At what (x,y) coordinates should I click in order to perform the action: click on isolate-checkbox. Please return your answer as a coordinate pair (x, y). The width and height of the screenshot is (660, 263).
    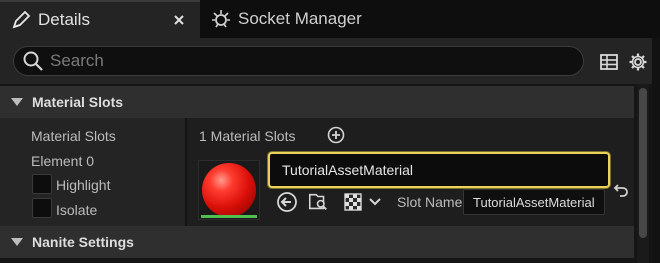
    Looking at the image, I should click on (42, 208).